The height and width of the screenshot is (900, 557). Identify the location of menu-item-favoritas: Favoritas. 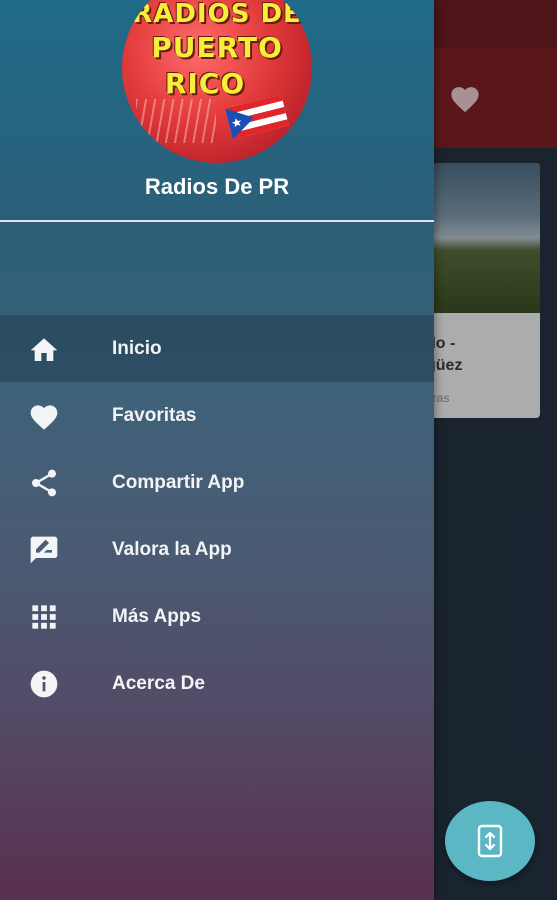
(217, 415).